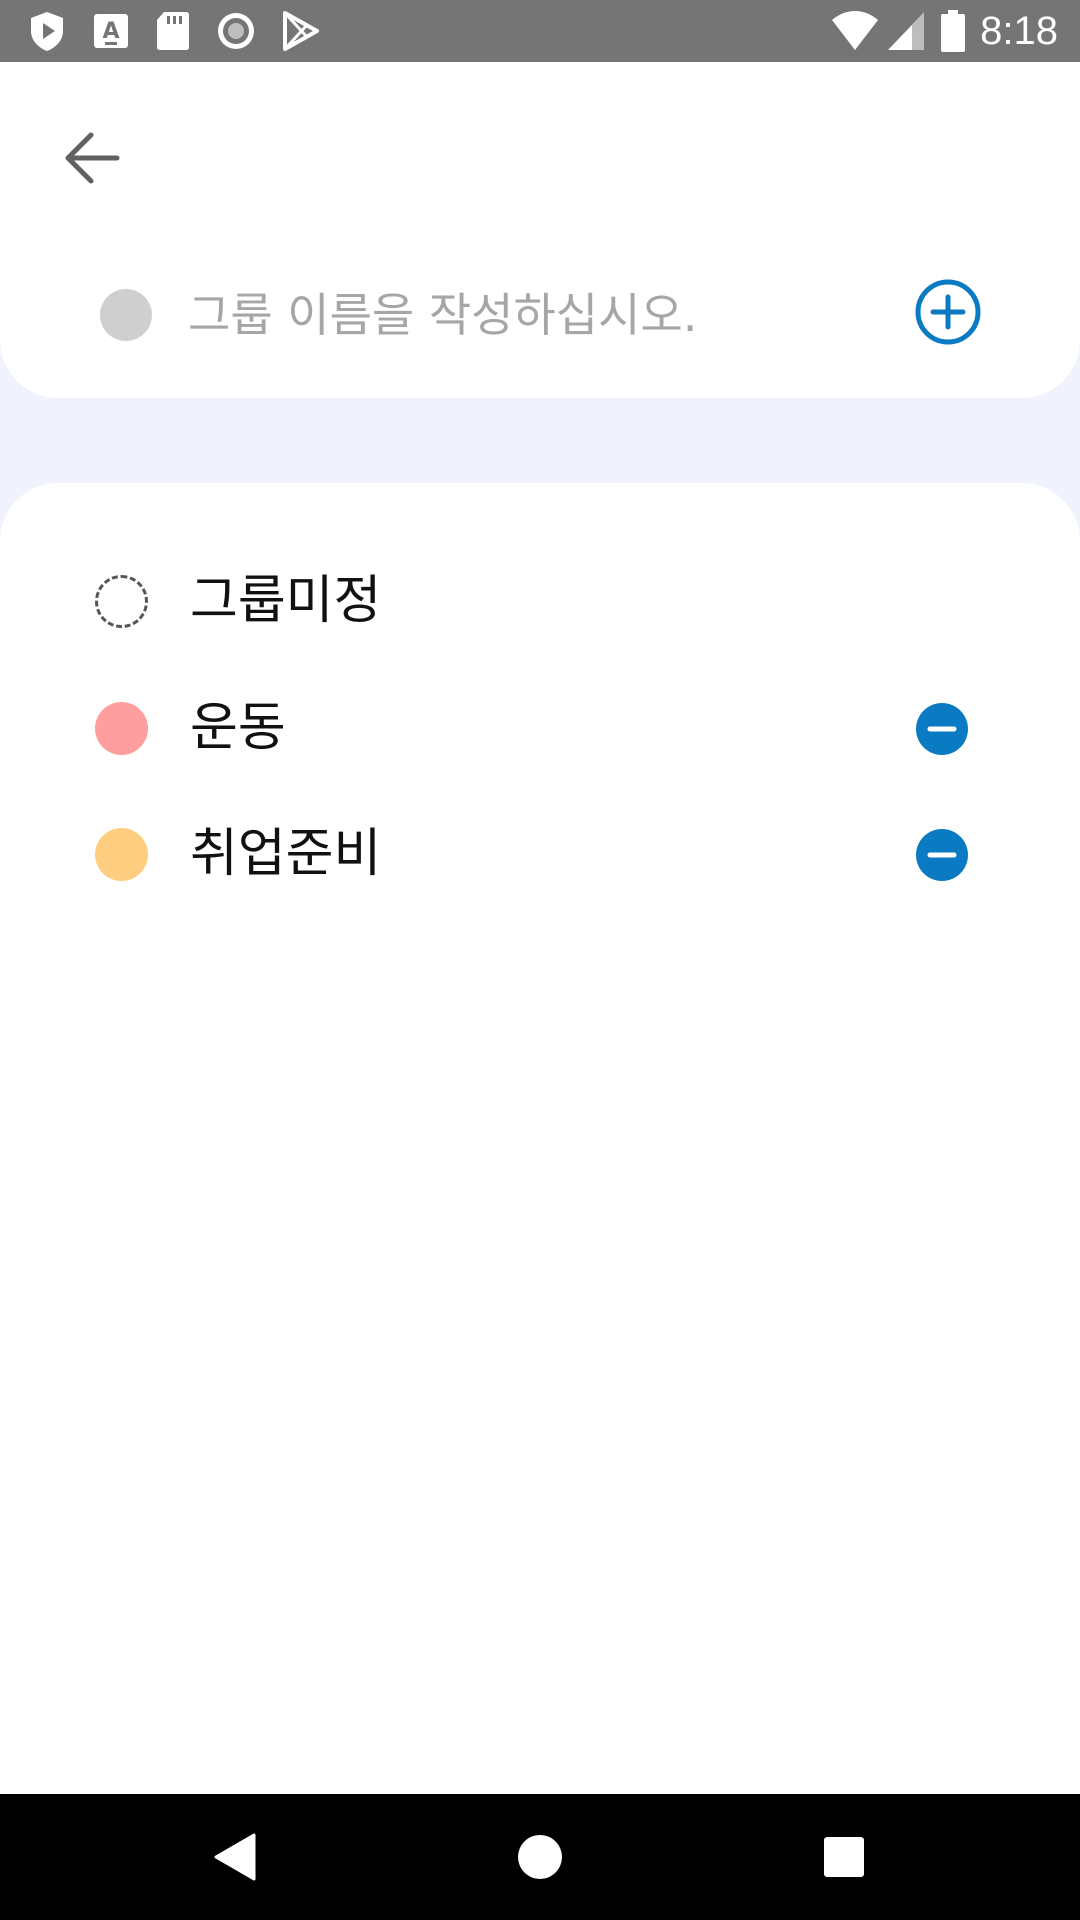  What do you see at coordinates (855, 30) in the screenshot?
I see `wifi-icon` at bounding box center [855, 30].